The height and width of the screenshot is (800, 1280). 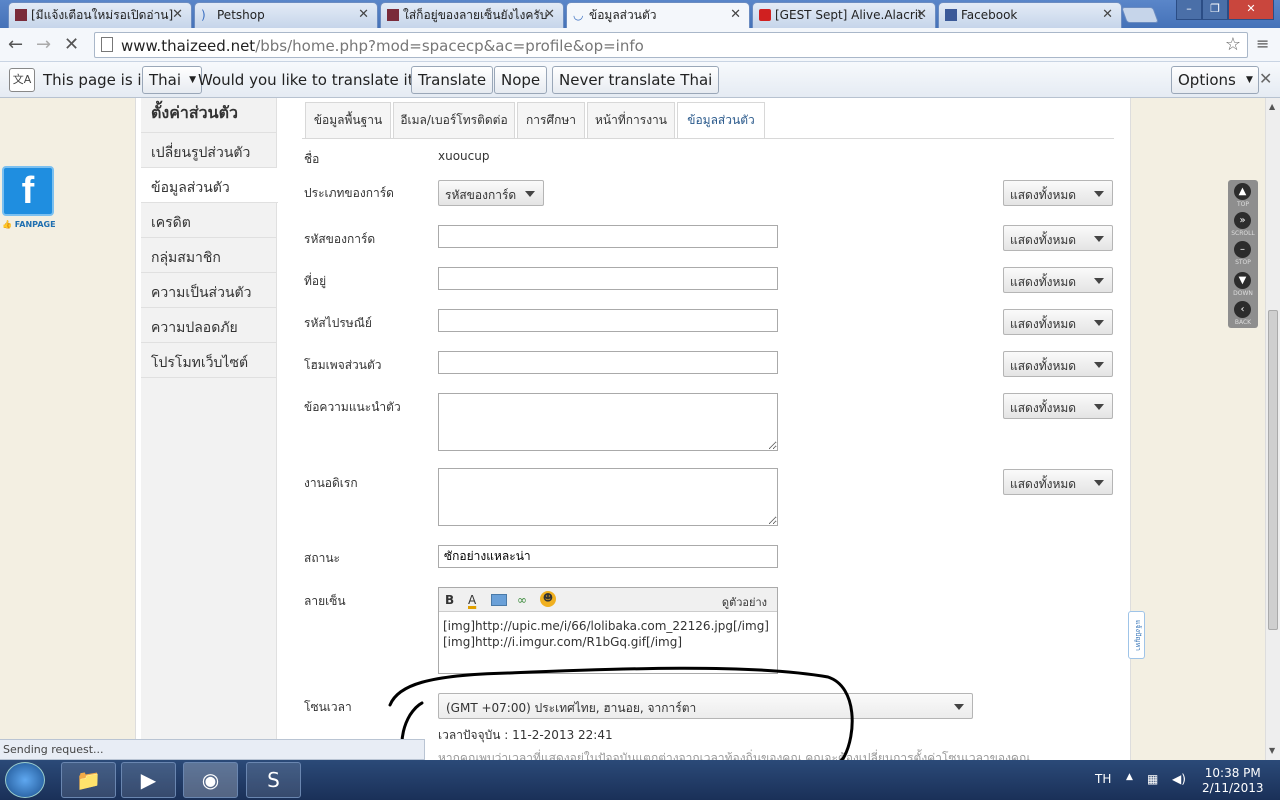 What do you see at coordinates (1103, 779) in the screenshot?
I see `language-indicator: TH` at bounding box center [1103, 779].